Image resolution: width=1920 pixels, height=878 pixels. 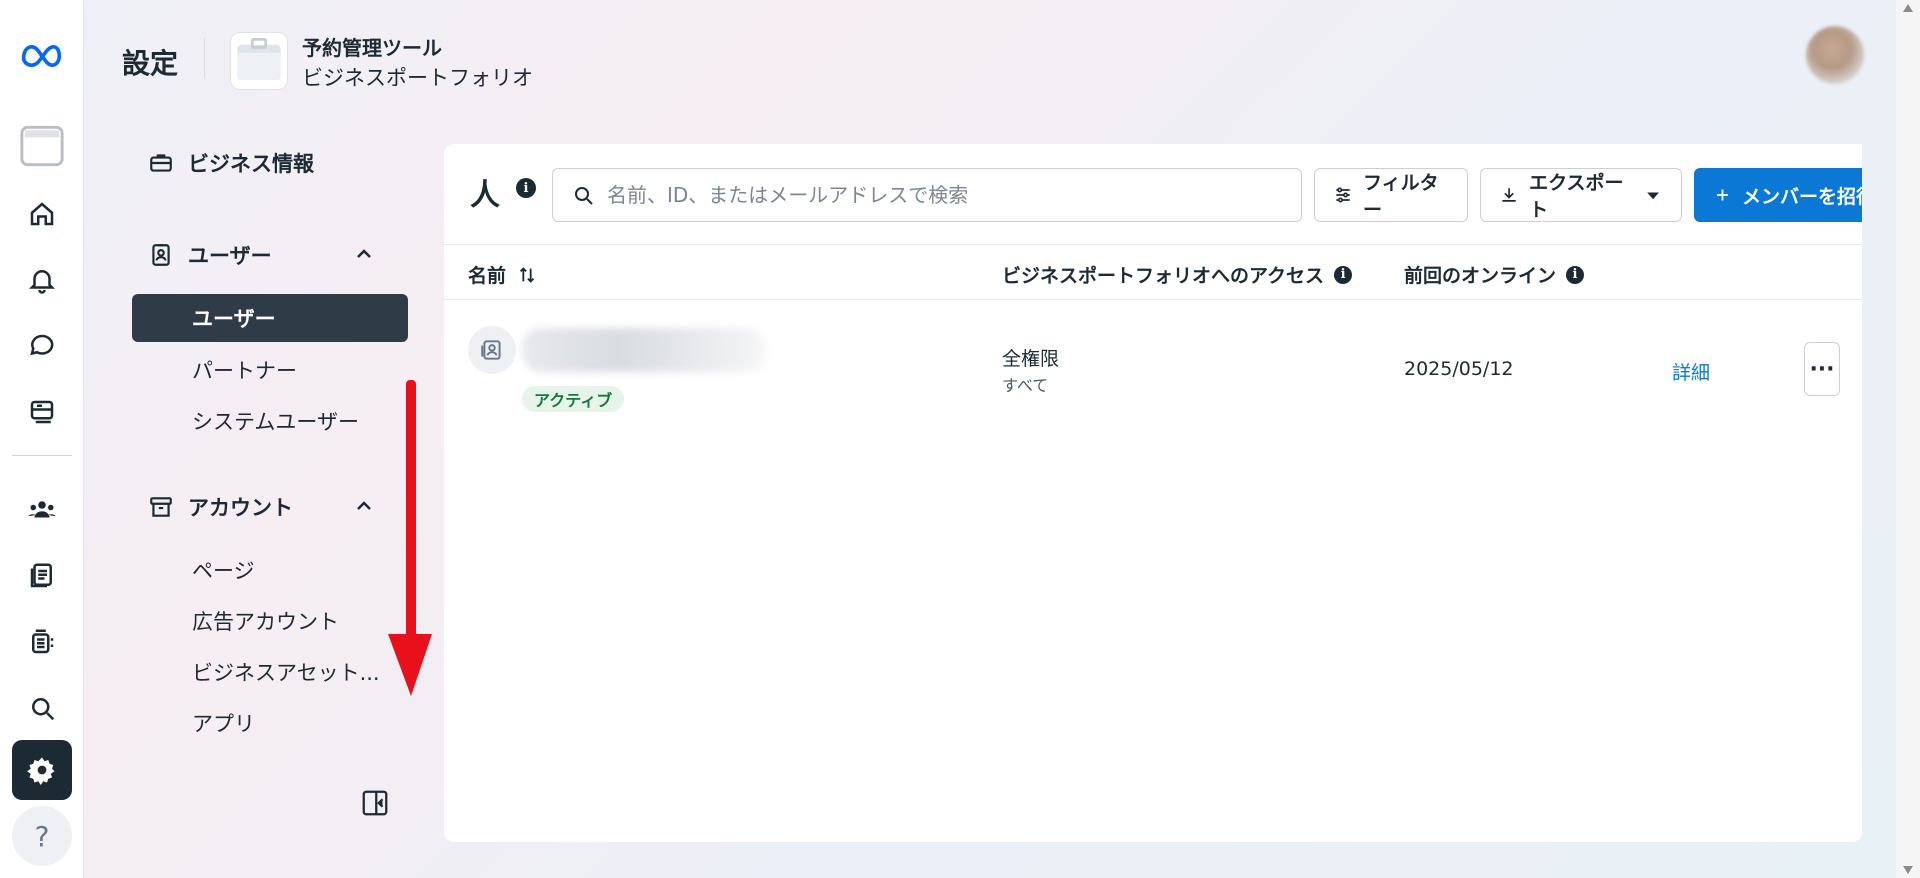 What do you see at coordinates (204, 58) in the screenshot?
I see `header-divider` at bounding box center [204, 58].